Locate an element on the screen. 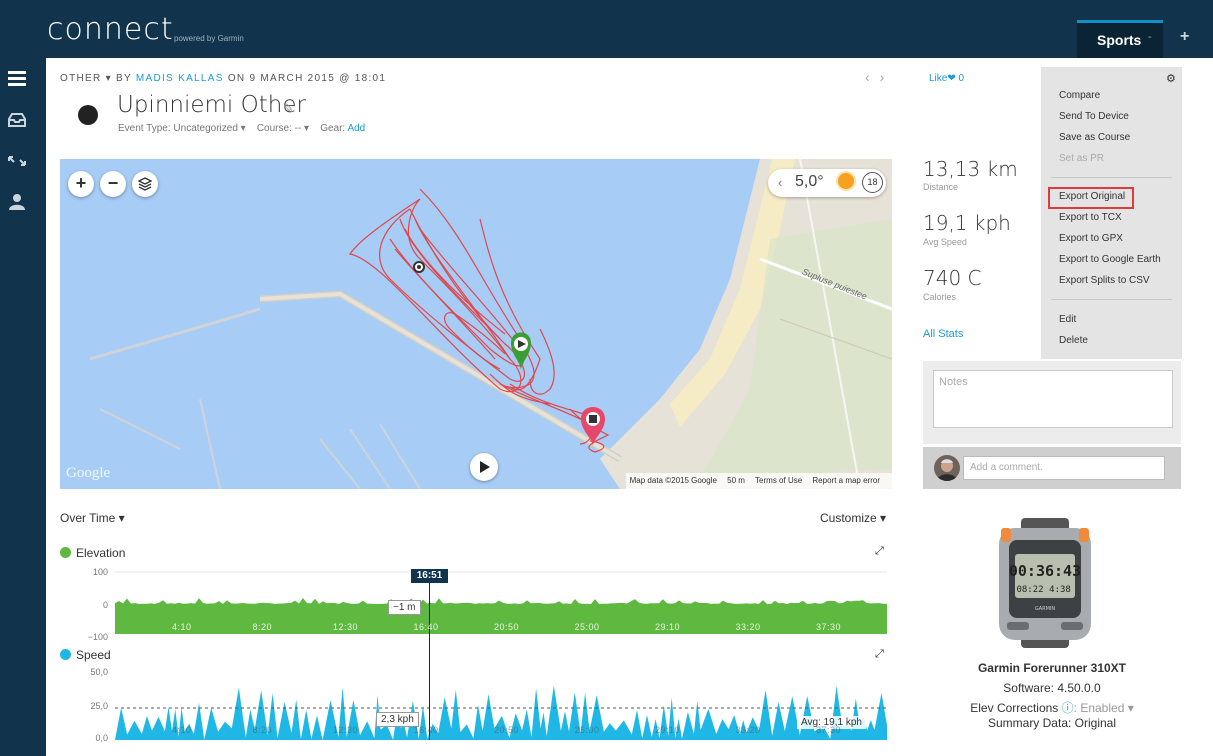 This screenshot has width=1213, height=756. report-error-link: Report a map error is located at coordinates (846, 480).